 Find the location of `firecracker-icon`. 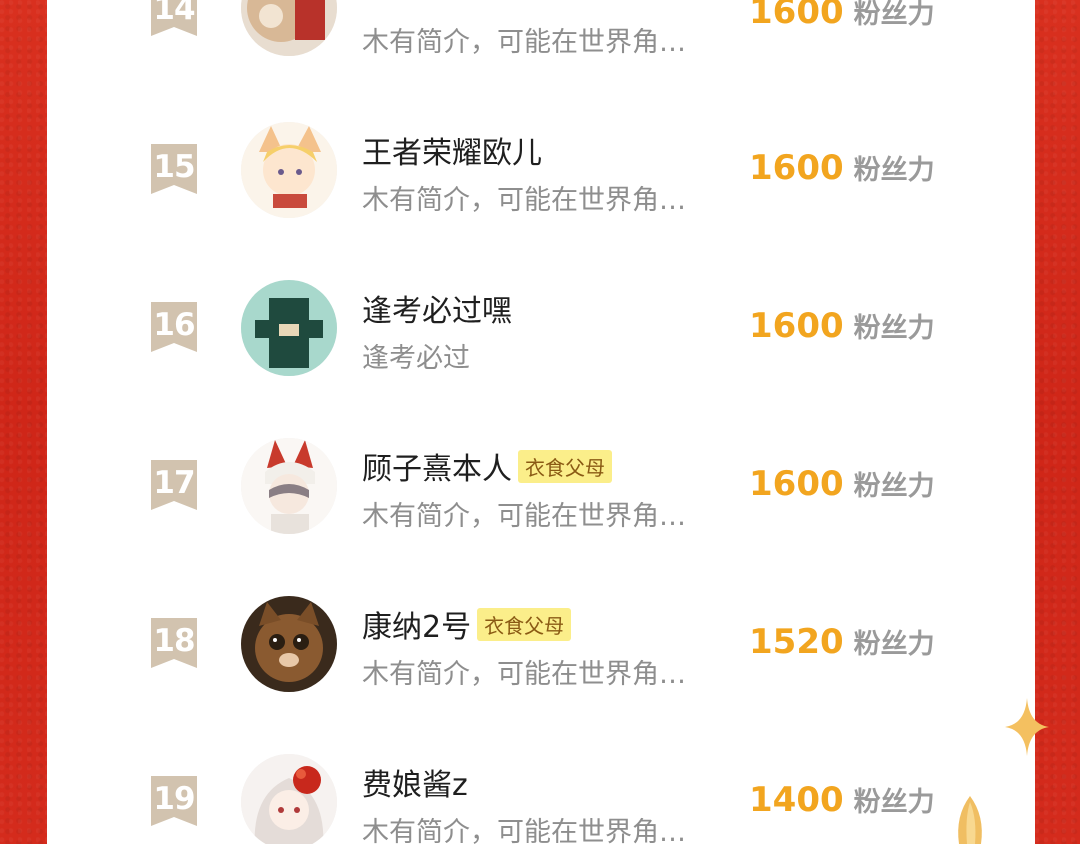

firecracker-icon is located at coordinates (970, 820).